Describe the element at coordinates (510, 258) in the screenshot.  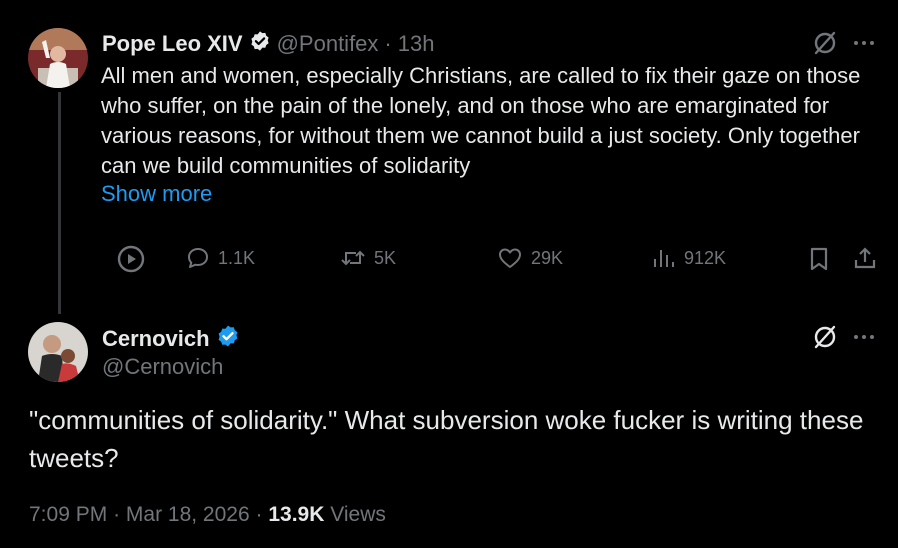
I see `like-icon` at that location.